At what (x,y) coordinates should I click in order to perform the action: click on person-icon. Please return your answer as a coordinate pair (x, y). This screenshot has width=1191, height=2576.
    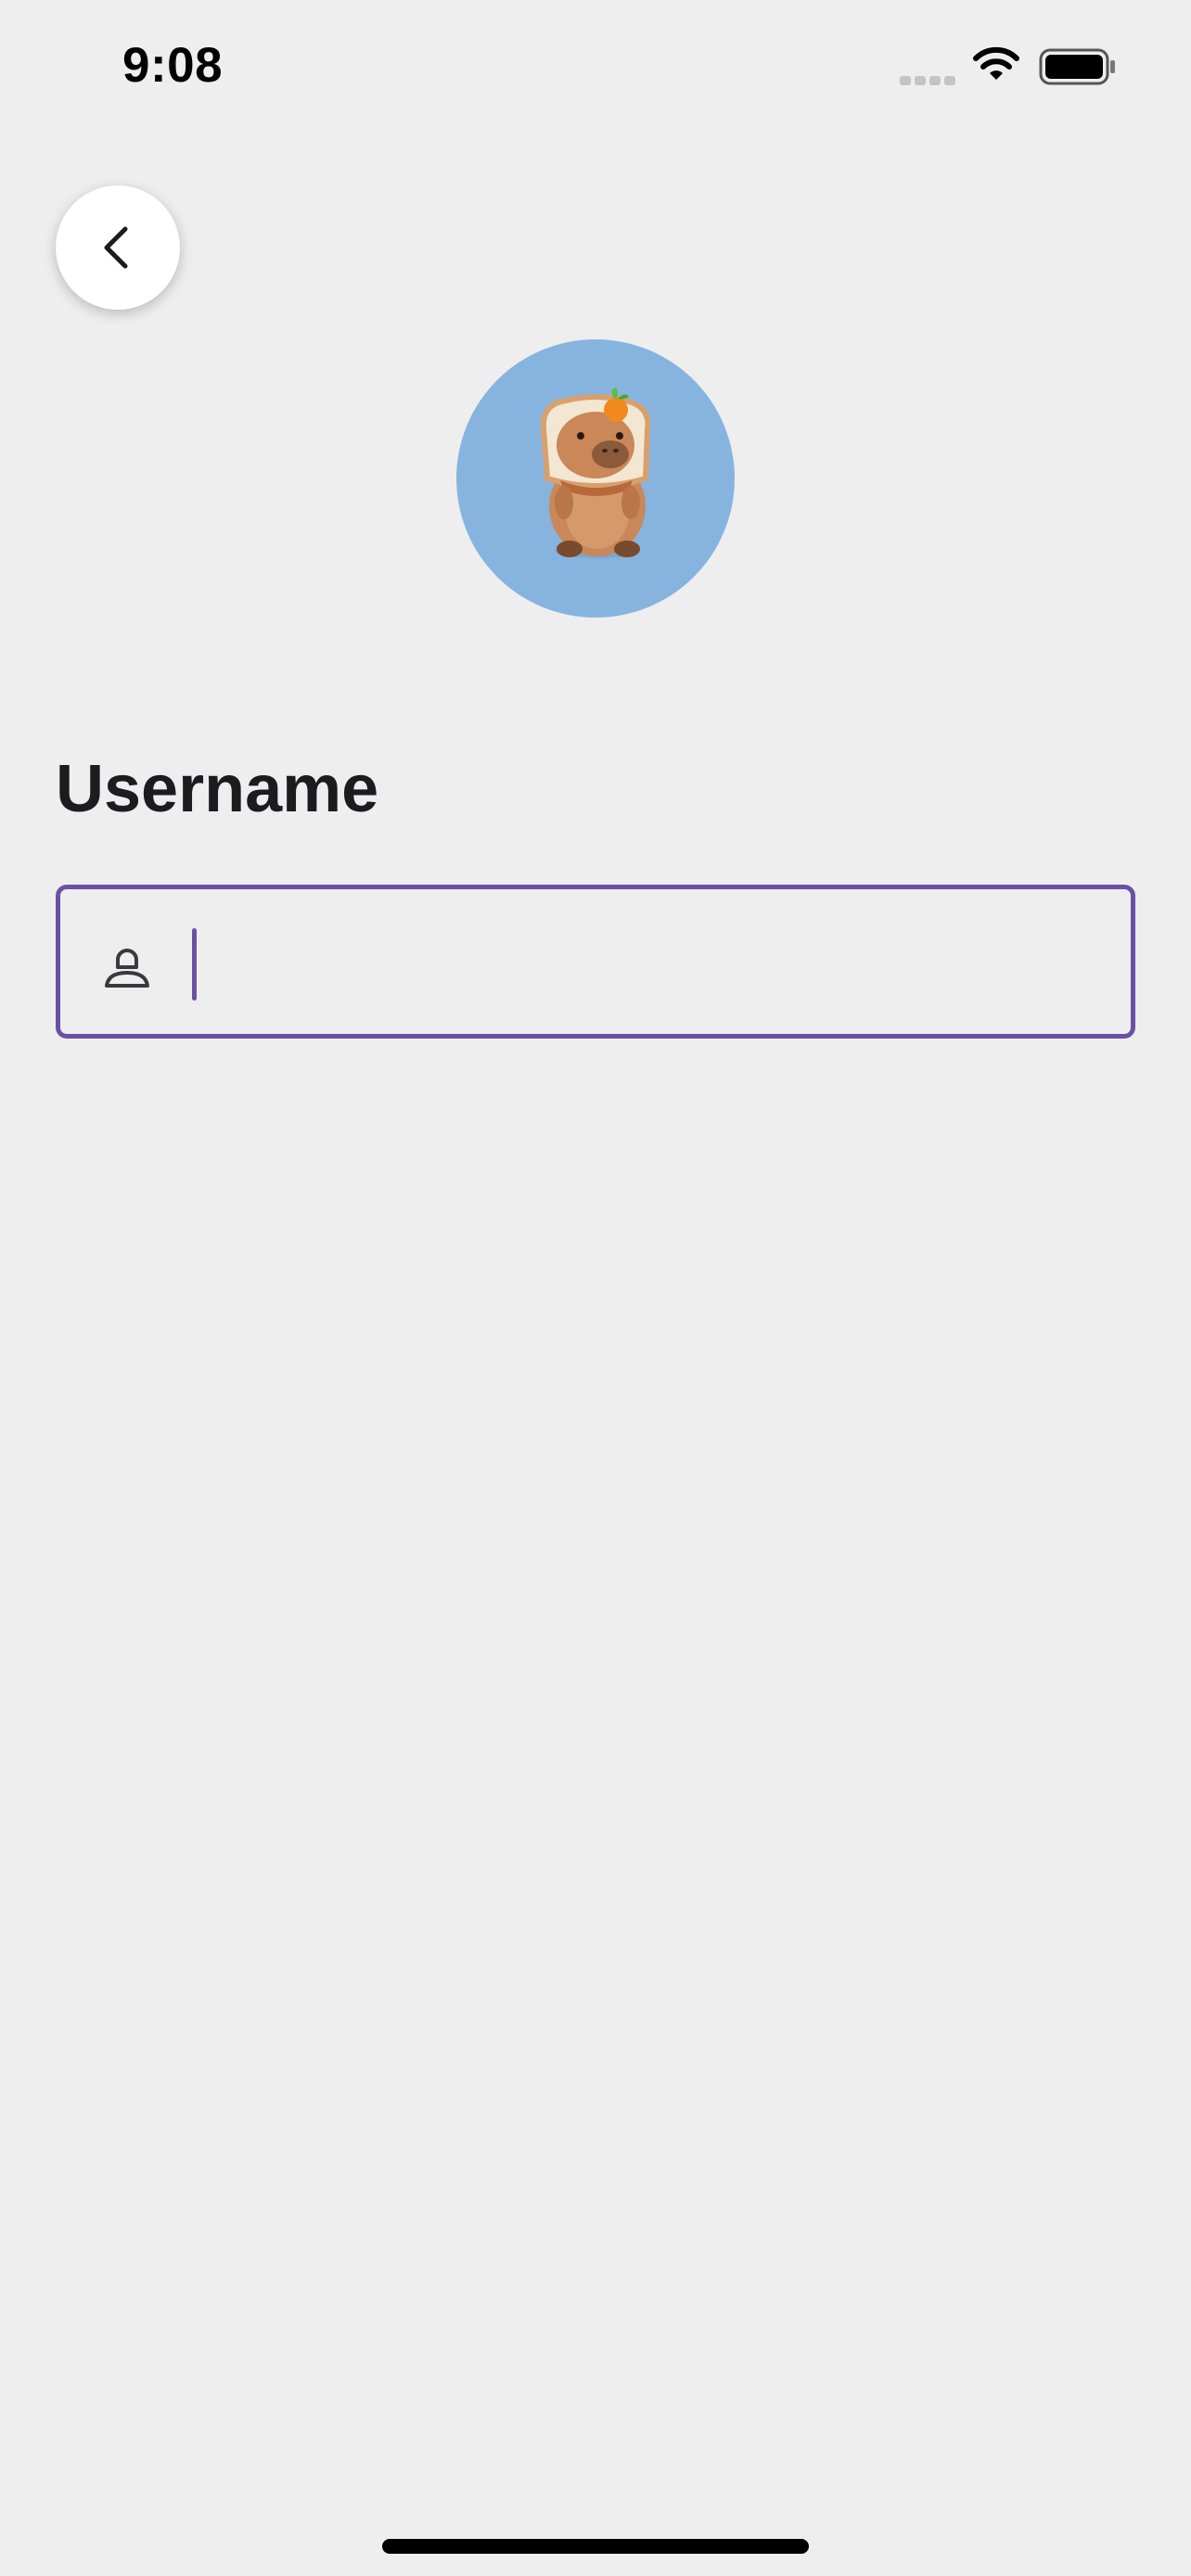
    Looking at the image, I should click on (127, 969).